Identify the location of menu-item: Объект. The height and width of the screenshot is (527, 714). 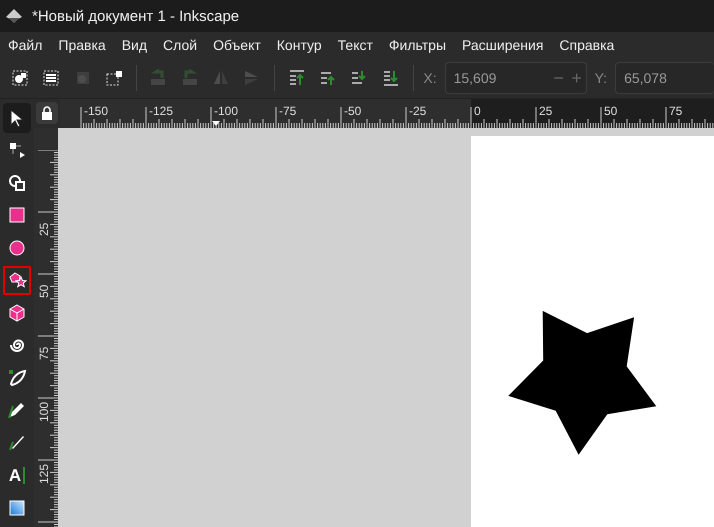
(237, 45).